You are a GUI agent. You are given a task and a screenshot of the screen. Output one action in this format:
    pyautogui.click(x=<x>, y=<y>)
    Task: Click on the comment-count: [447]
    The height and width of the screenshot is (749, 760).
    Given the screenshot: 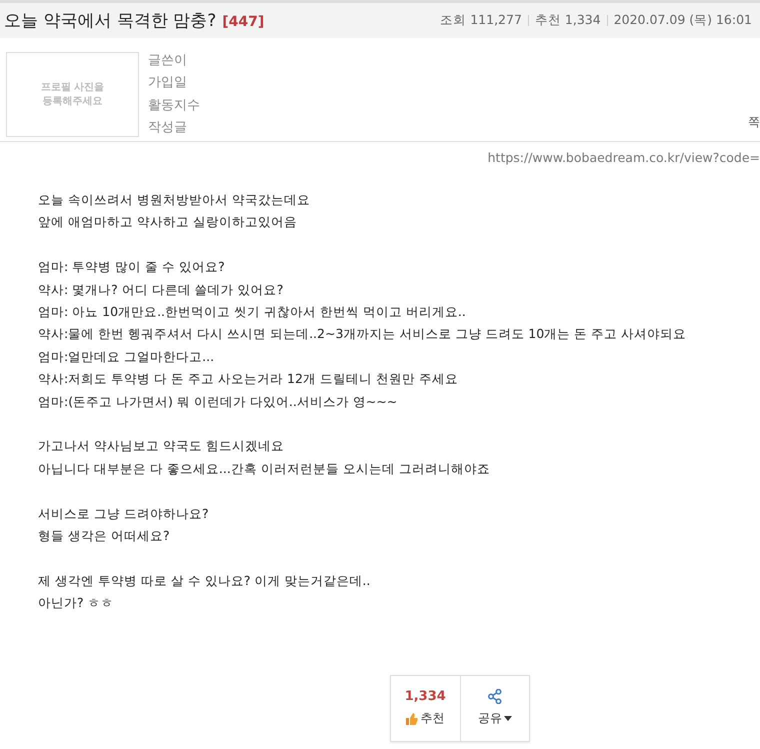 What is the action you would take?
    pyautogui.click(x=243, y=22)
    